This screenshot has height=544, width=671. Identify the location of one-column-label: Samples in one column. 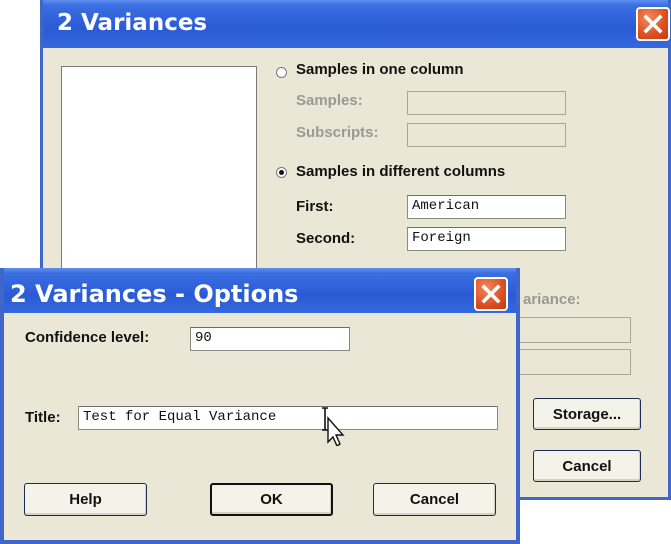
(380, 69).